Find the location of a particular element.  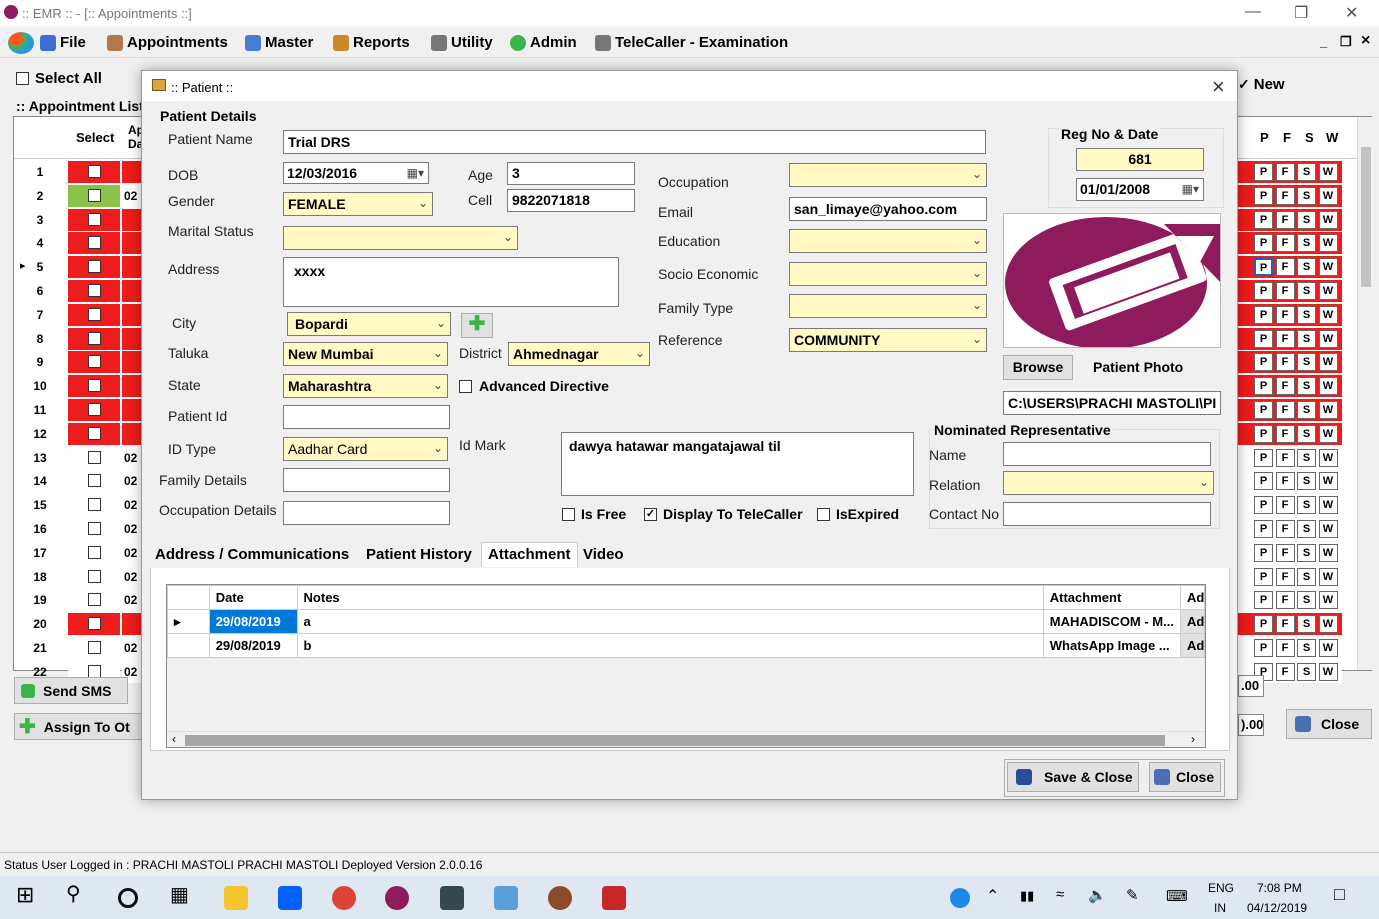

amount-field-2: ).00 is located at coordinates (1251, 725).